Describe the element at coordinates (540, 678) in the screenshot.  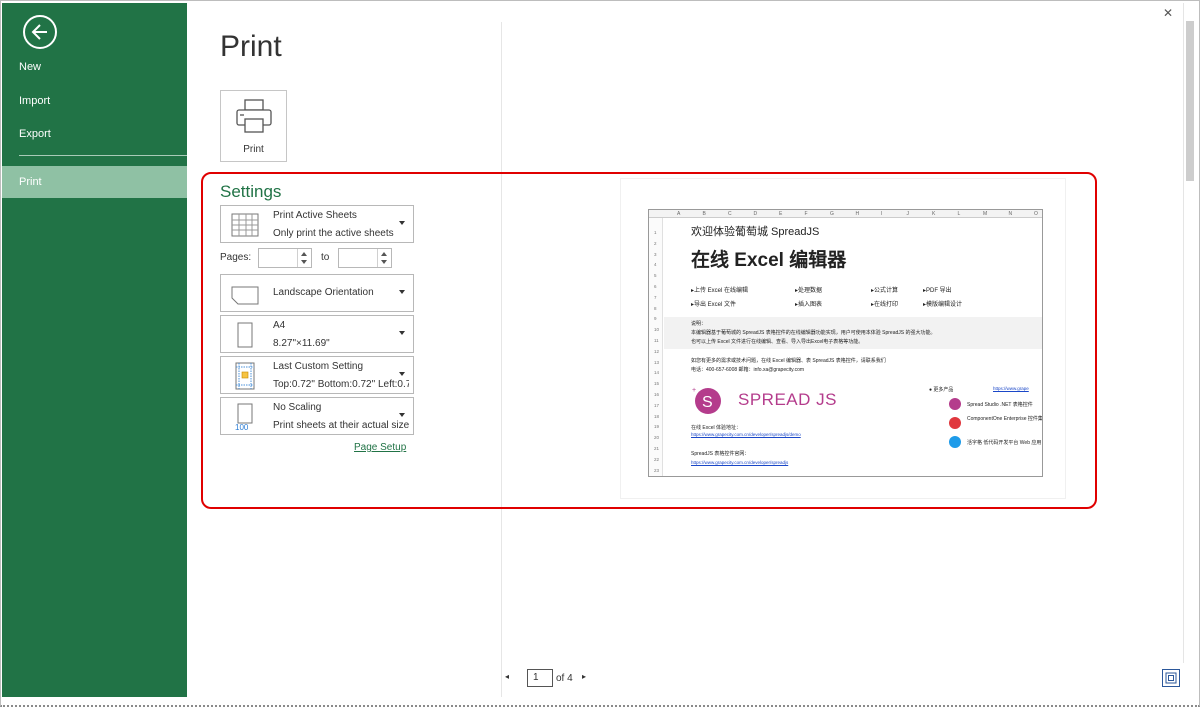
I see `current-page-input: 1` at that location.